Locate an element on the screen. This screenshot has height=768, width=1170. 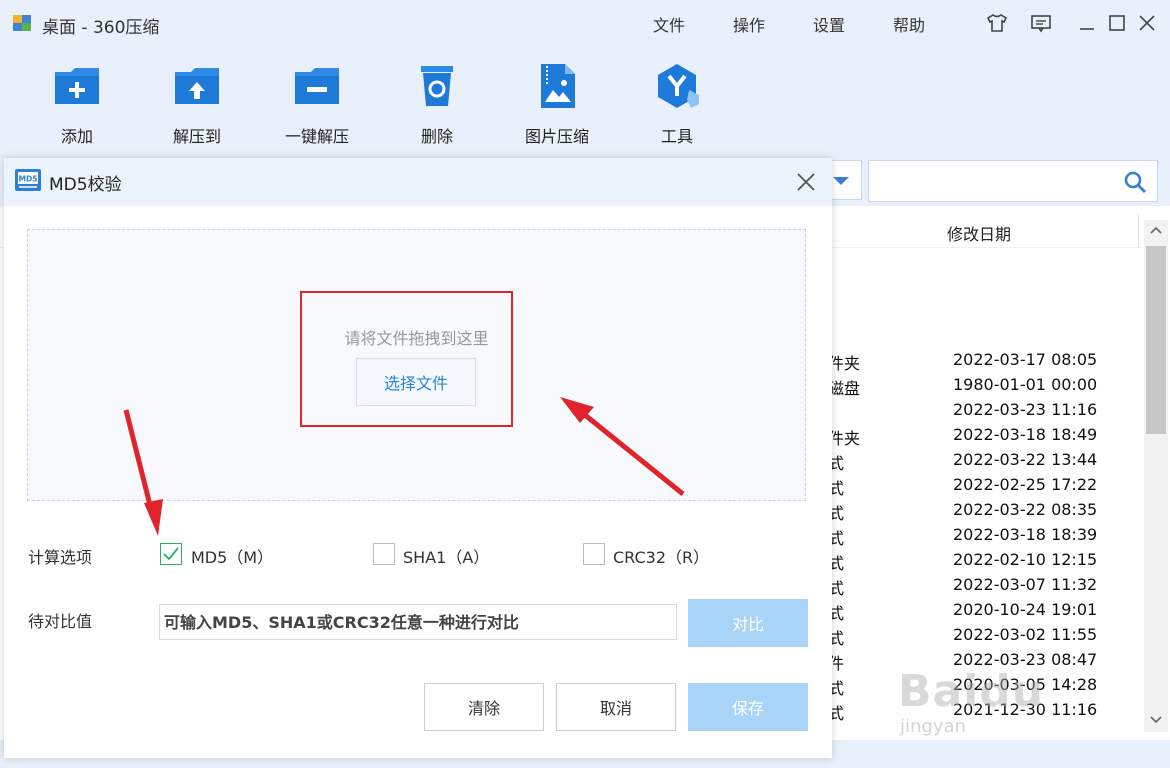
toolbar-image-compress-label: 图片压缩 is located at coordinates (556, 136).